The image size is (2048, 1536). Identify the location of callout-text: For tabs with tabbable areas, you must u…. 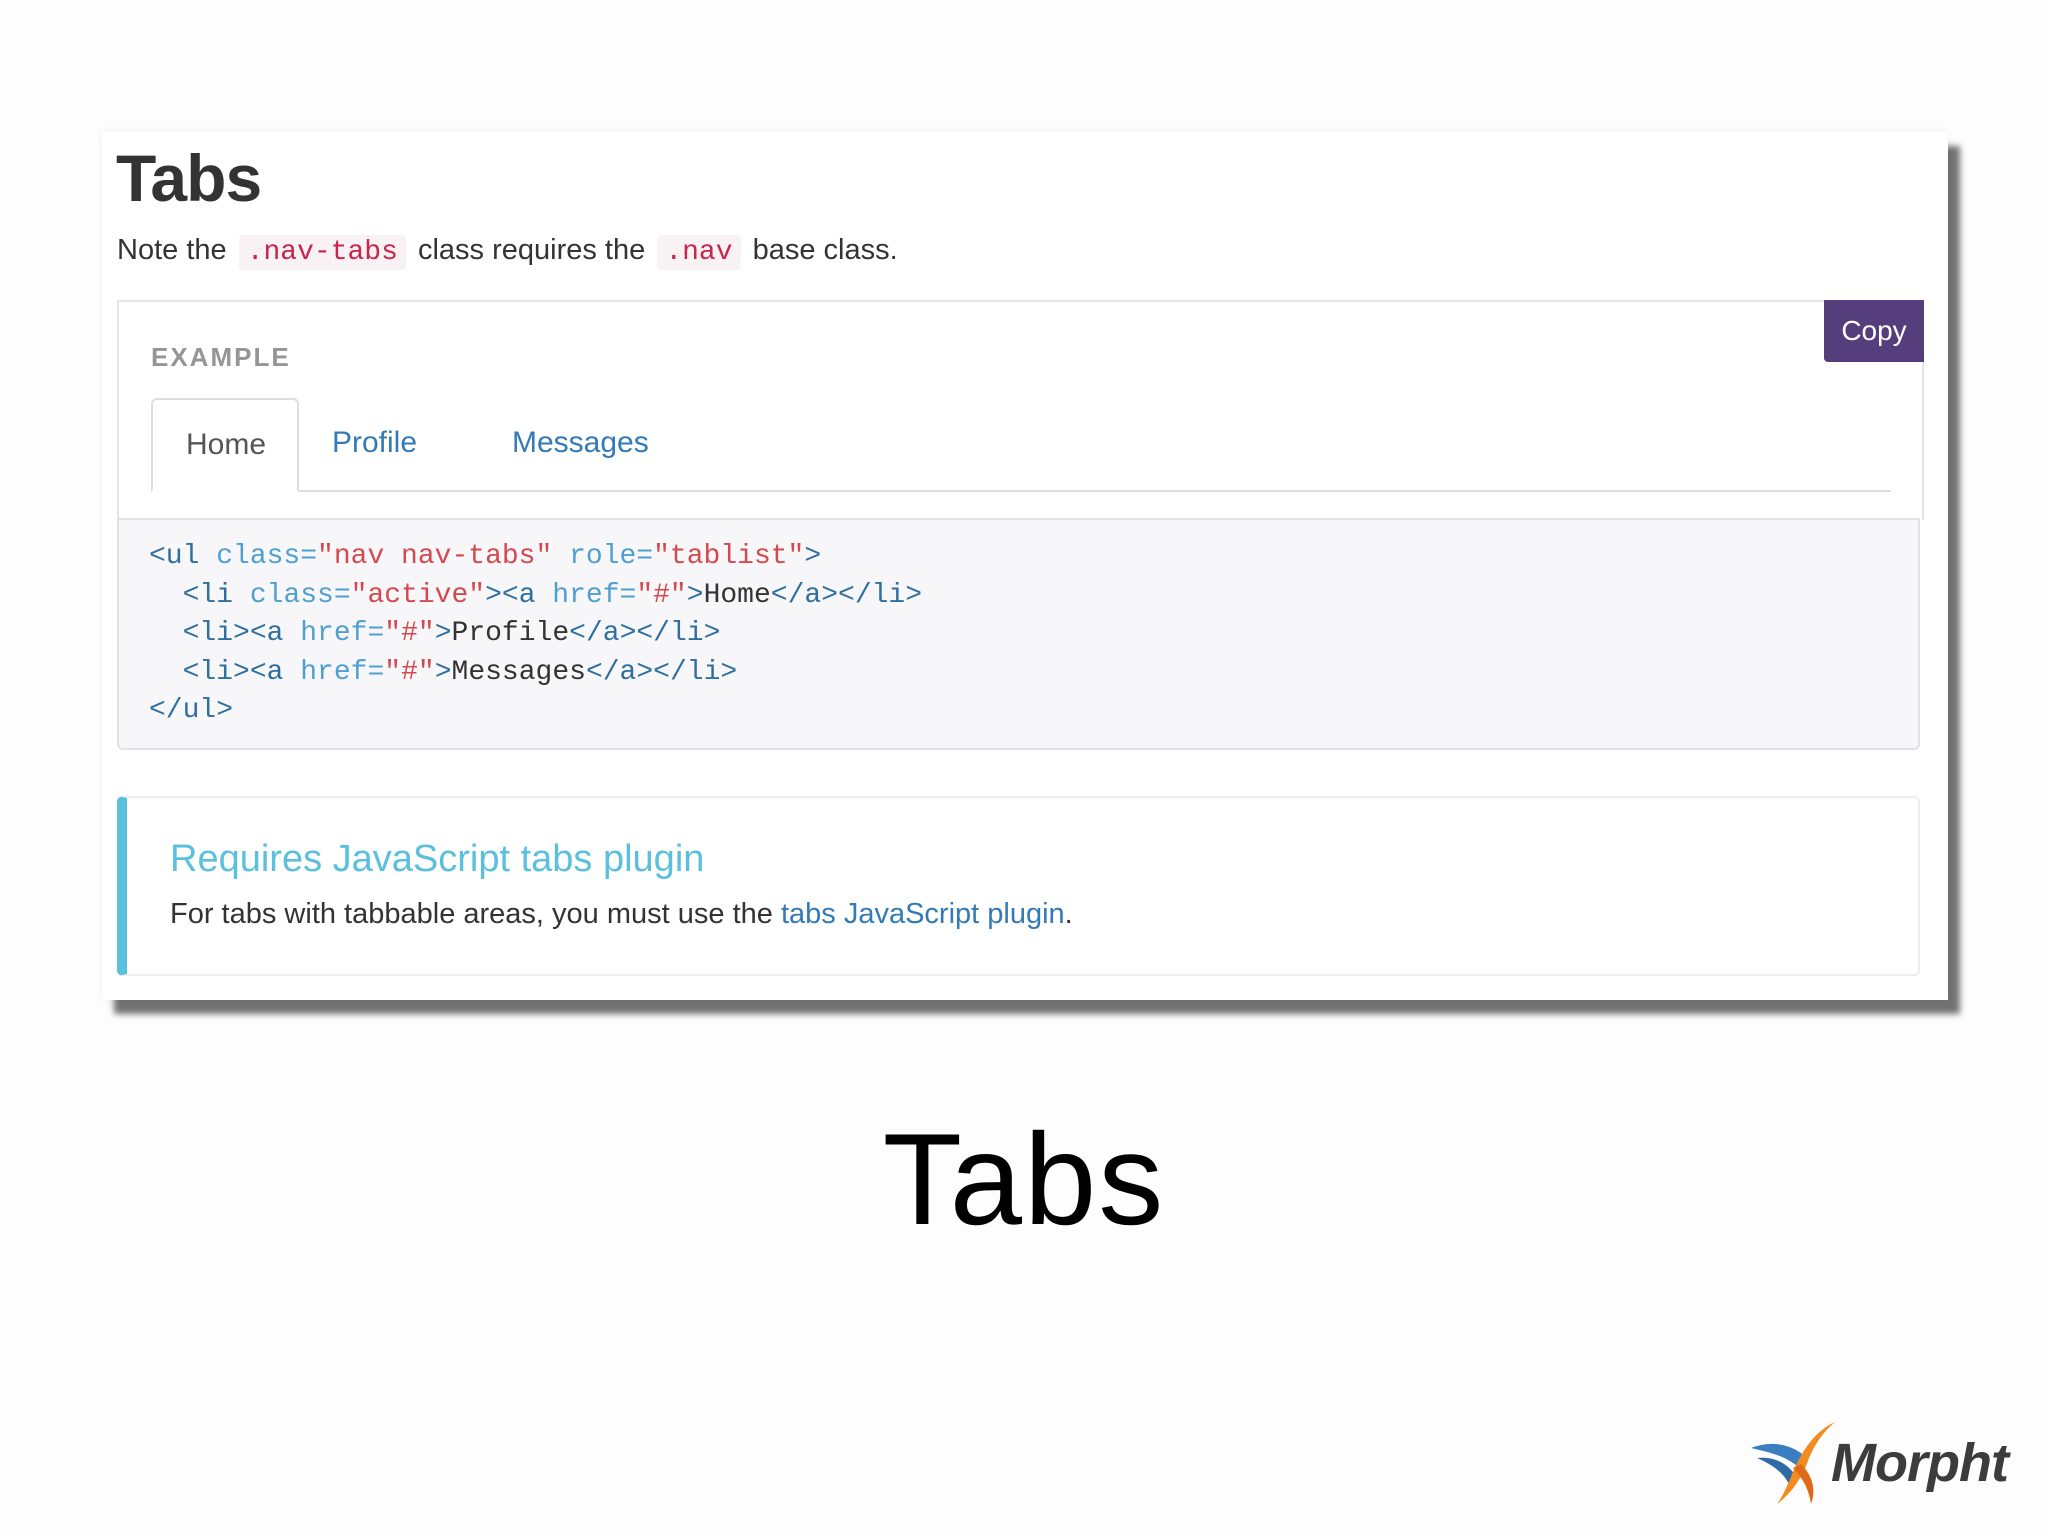
(621, 914).